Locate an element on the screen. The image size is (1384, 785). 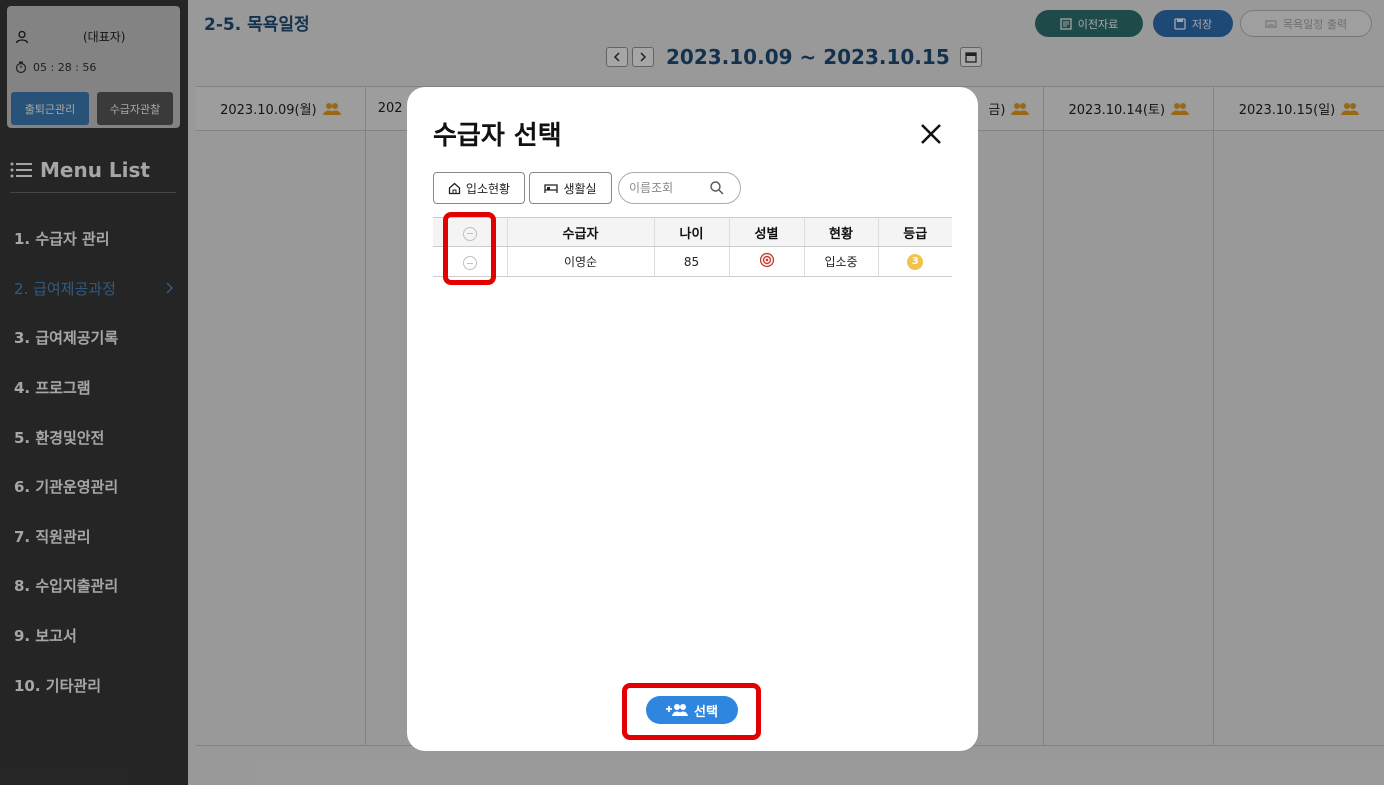
close-icon is located at coordinates (931, 134).